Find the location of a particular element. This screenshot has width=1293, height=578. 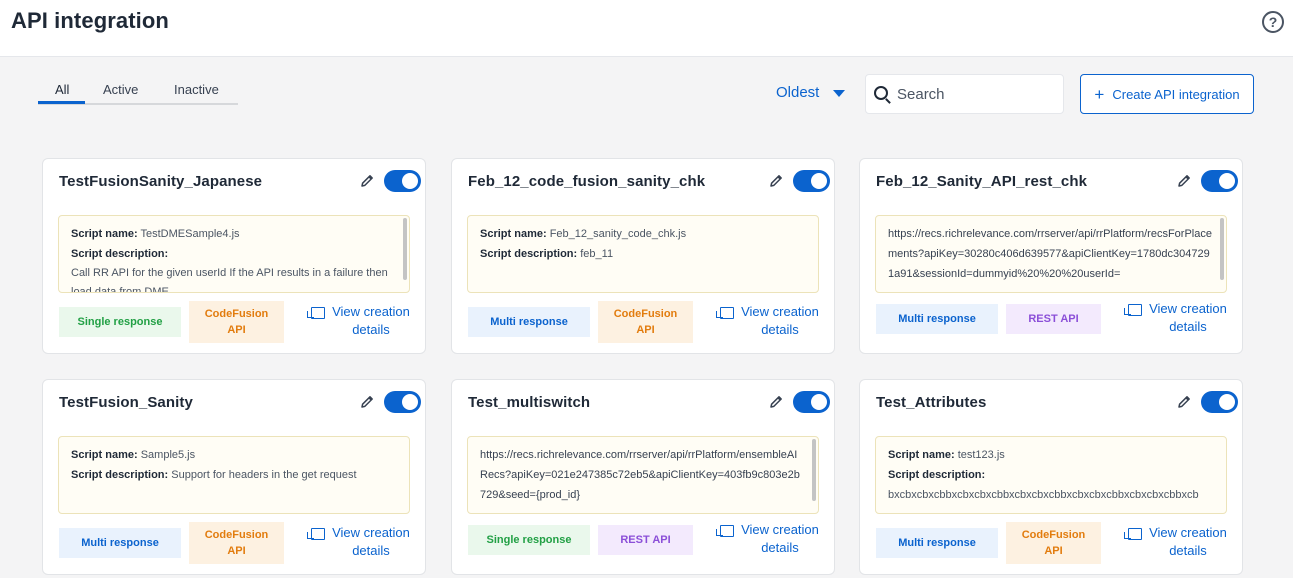

chevron-down-icon is located at coordinates (839, 93).